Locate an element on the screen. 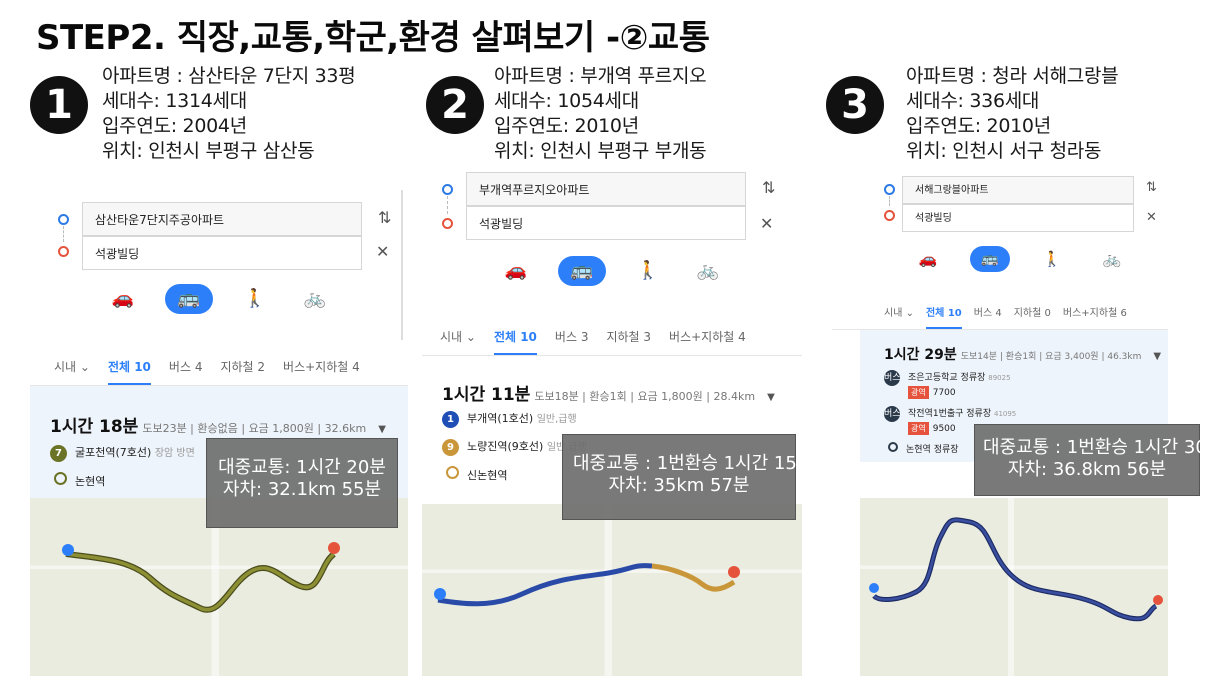 The image size is (1216, 684). stop-item: 논현역 정류장 is located at coordinates (921, 448).